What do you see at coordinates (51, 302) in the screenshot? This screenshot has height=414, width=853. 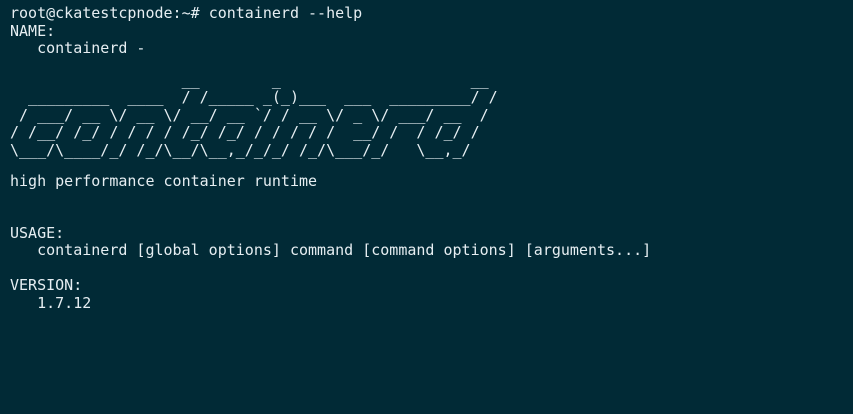 I see `version-value: 1.7.12` at bounding box center [51, 302].